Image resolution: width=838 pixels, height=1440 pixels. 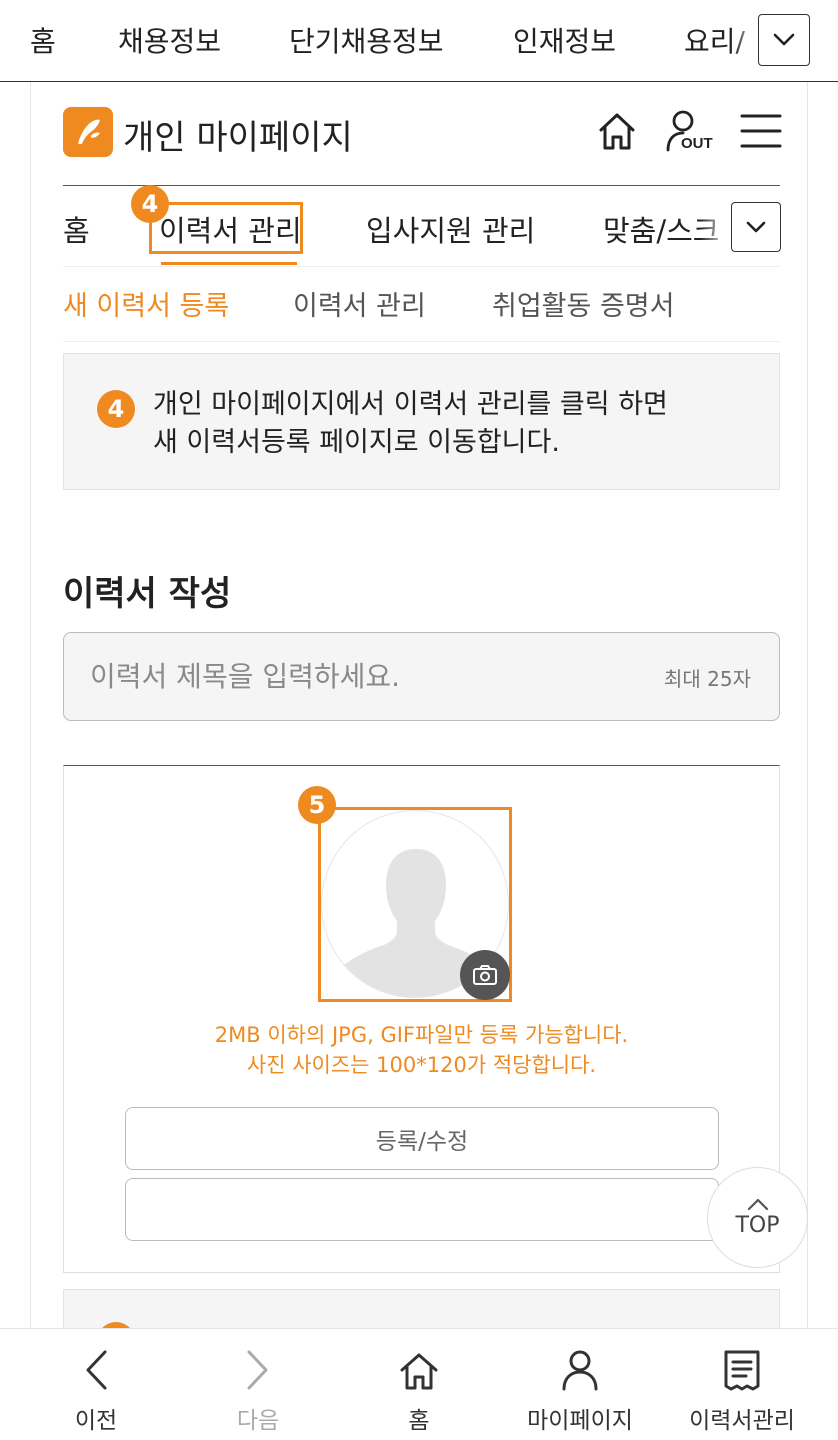 What do you see at coordinates (697, 143) in the screenshot?
I see `logout-label: OUT` at bounding box center [697, 143].